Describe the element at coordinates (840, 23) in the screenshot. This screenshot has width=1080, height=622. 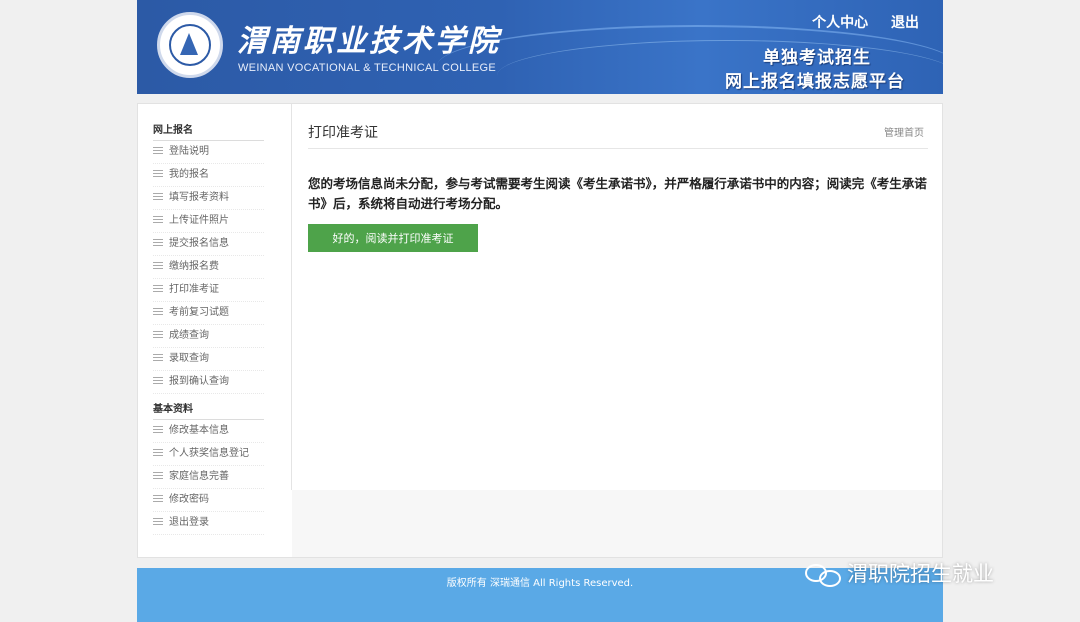
I see `personal-center-link: 个人中心` at that location.